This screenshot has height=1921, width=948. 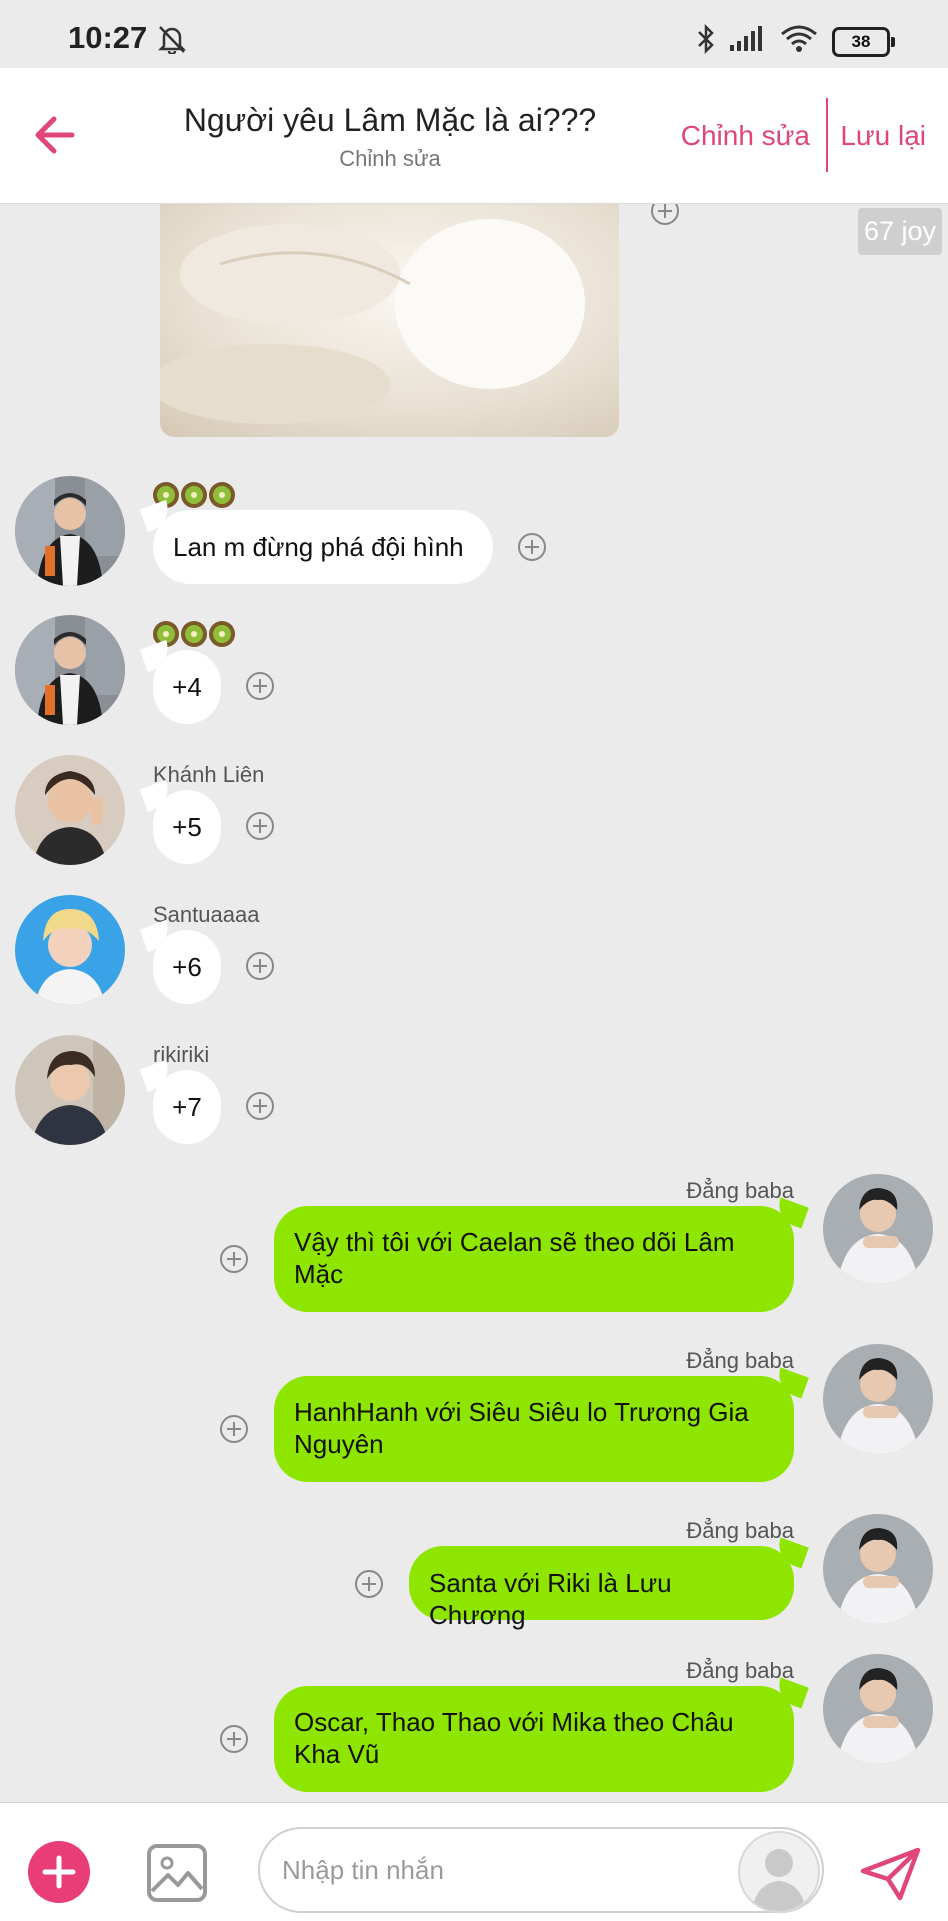 What do you see at coordinates (706, 41) in the screenshot?
I see `bluetooth-icon` at bounding box center [706, 41].